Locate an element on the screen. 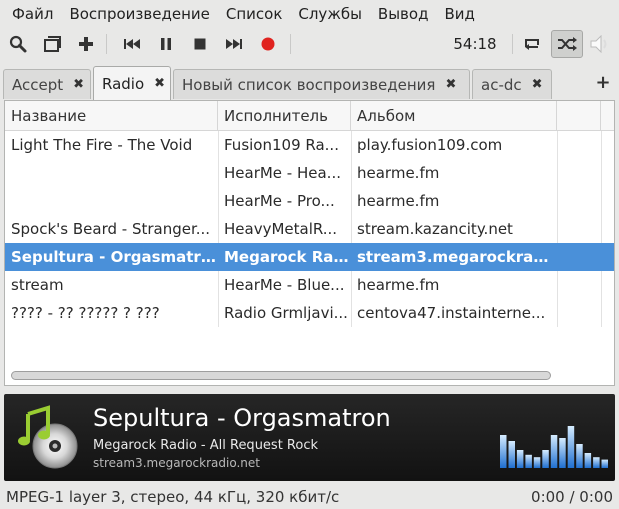 This screenshot has width=619, height=509. menu-playback: Воспроизведение is located at coordinates (139, 14).